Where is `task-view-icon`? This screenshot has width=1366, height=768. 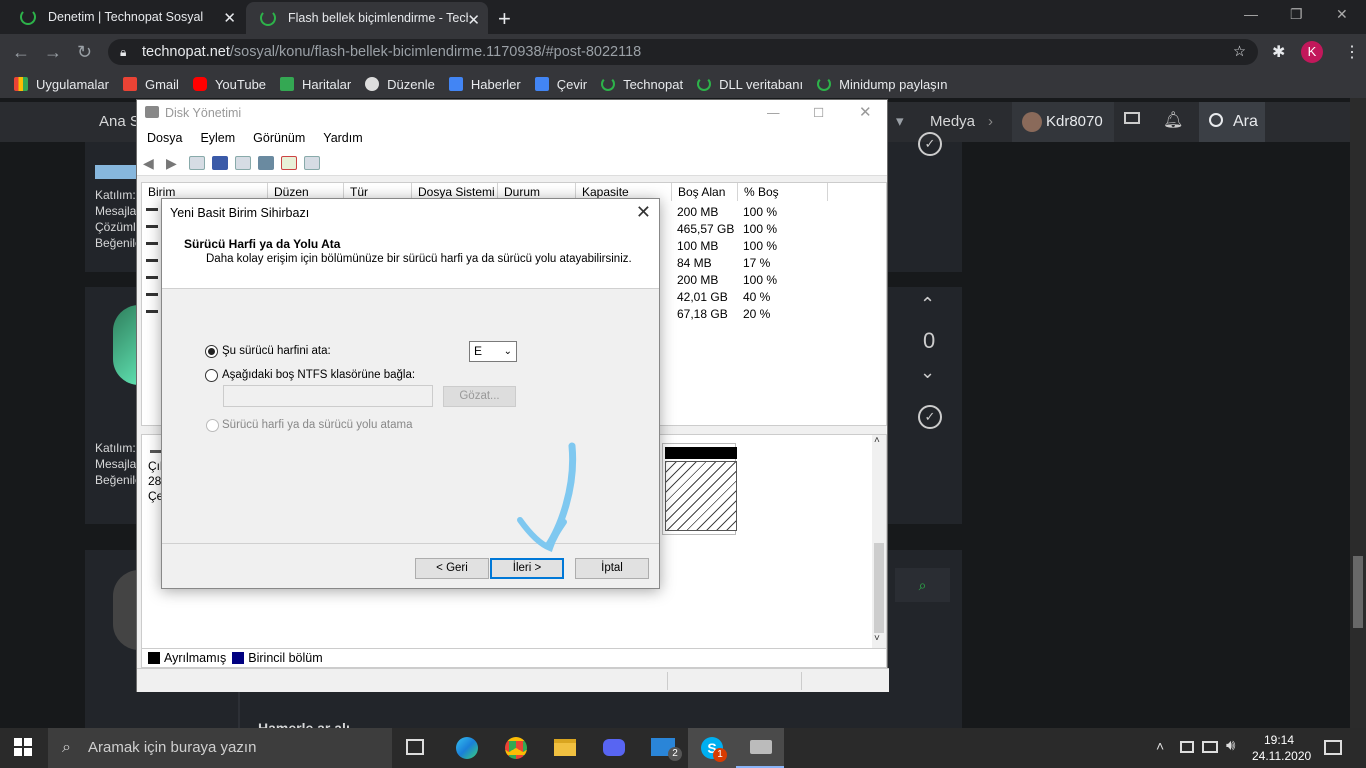
task-view-icon is located at coordinates (415, 747).